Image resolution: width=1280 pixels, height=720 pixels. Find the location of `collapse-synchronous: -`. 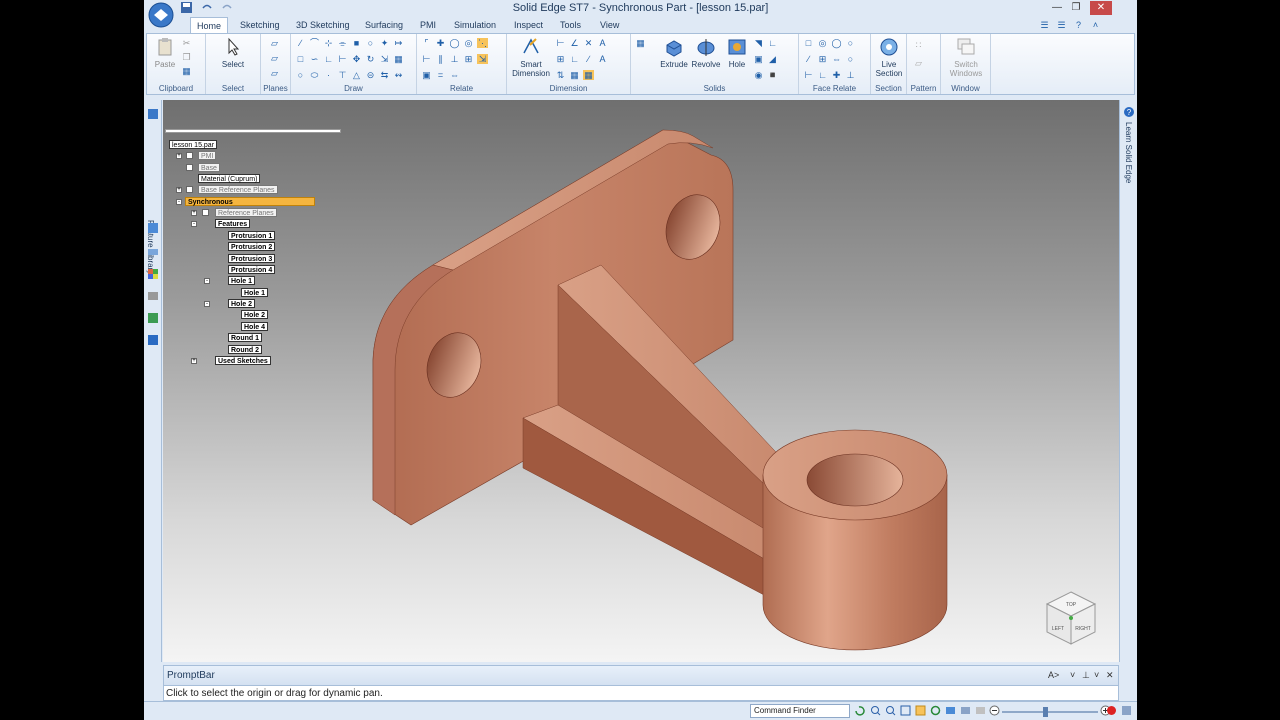

collapse-synchronous: - is located at coordinates (179, 202).